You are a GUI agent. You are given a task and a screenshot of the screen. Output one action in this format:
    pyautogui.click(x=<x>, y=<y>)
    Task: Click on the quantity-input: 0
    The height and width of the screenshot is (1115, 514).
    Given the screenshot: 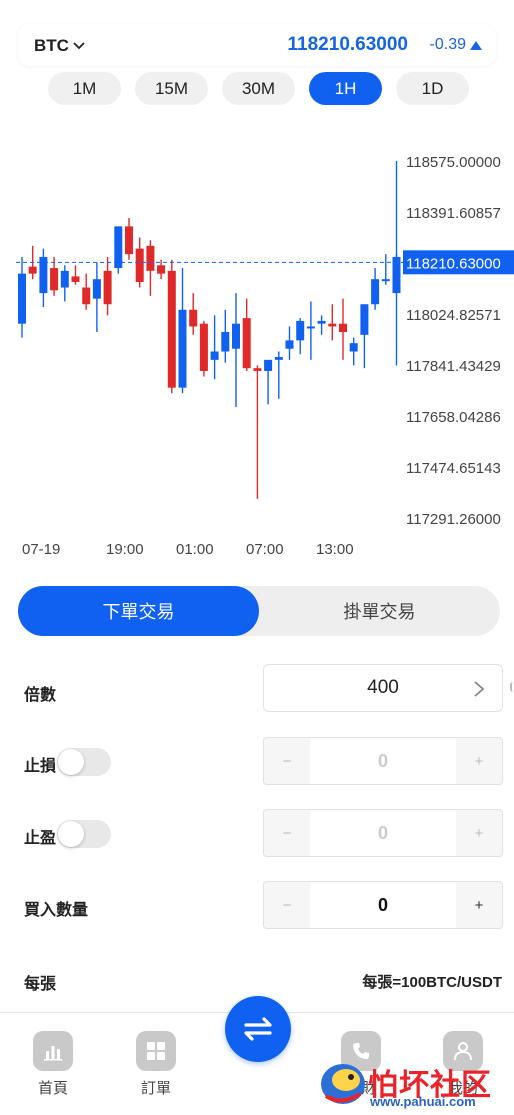 What is the action you would take?
    pyautogui.click(x=383, y=905)
    